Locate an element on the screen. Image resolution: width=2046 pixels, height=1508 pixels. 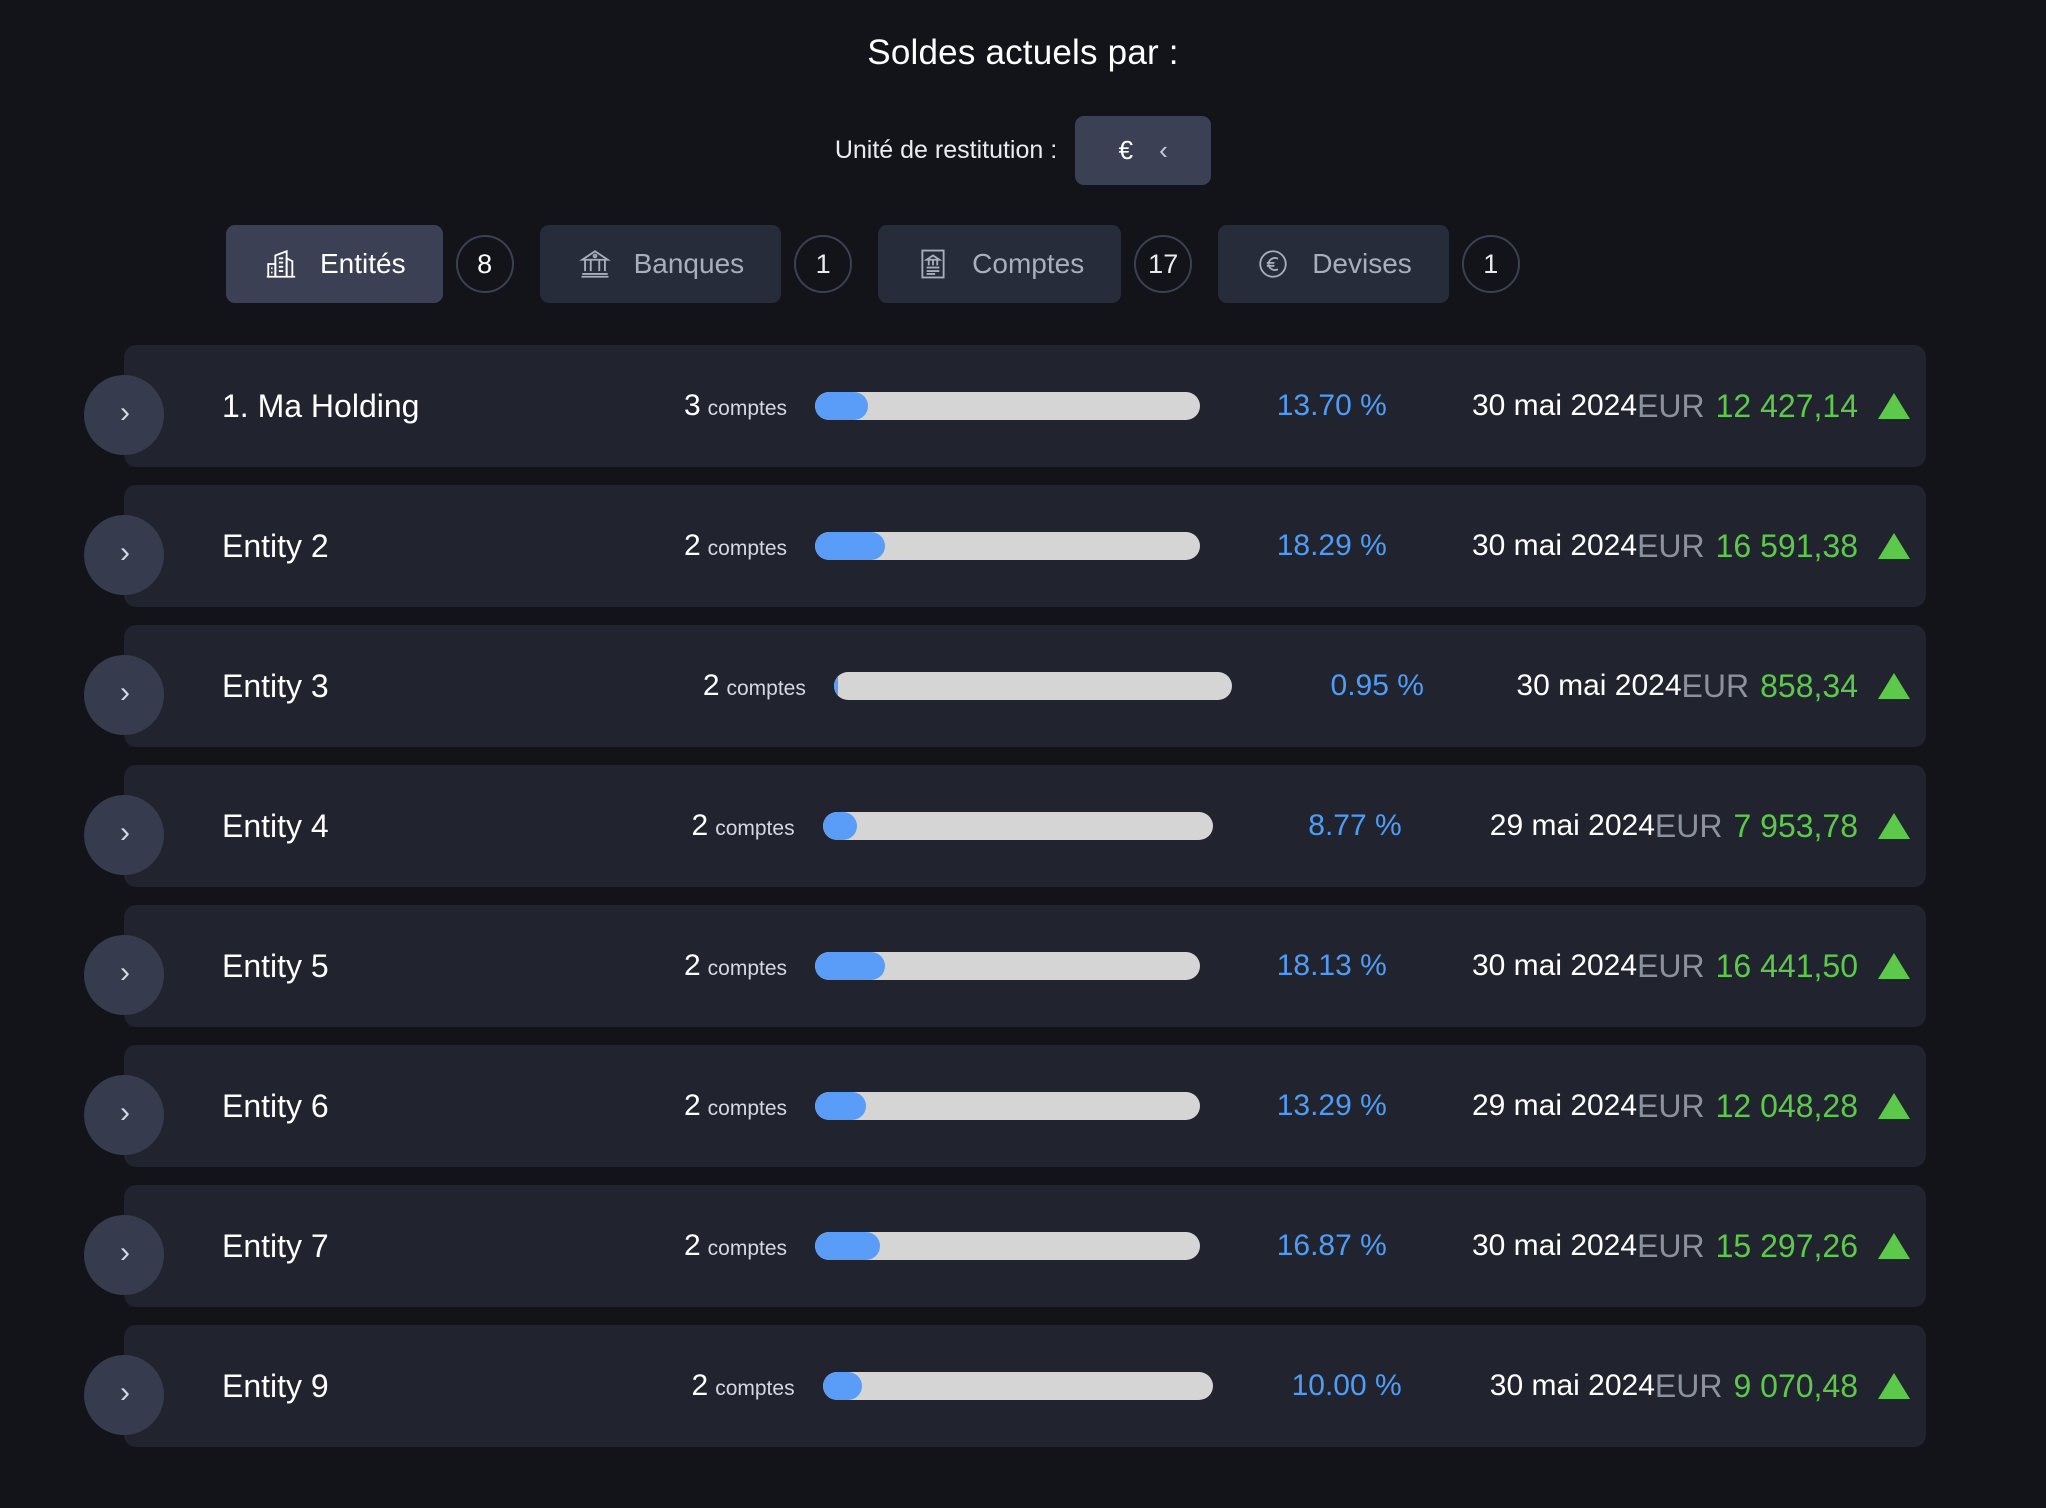
tab-group-banques: Banques 1 is located at coordinates (696, 264).